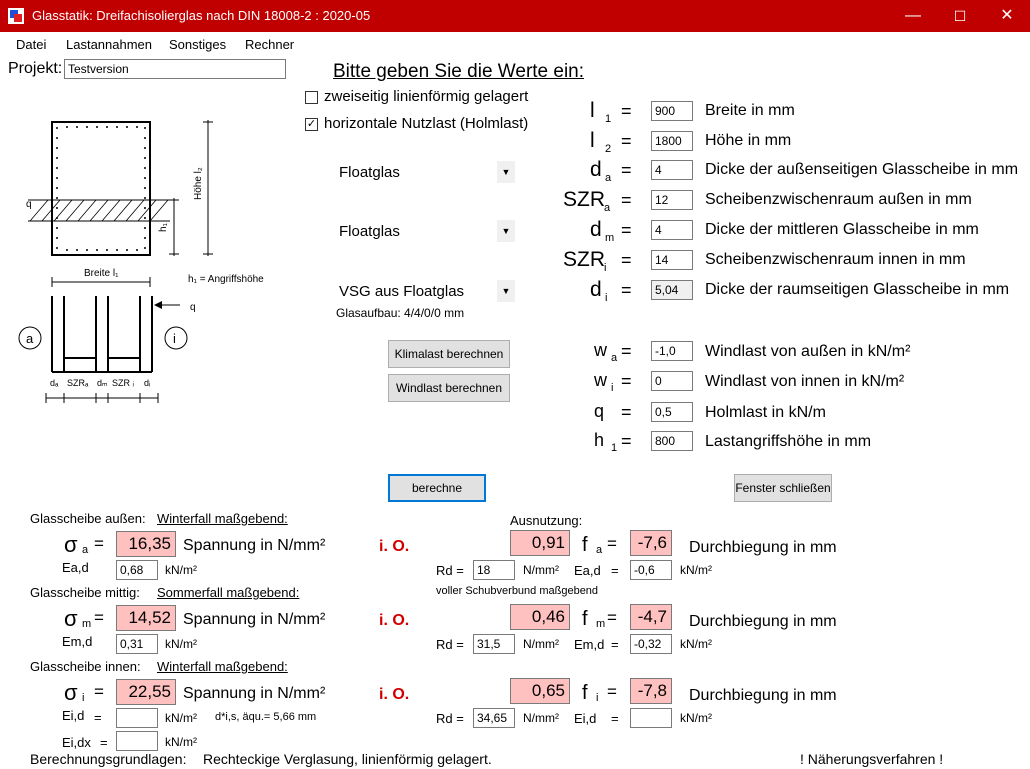 The image size is (1030, 769). What do you see at coordinates (494, 570) in the screenshot?
I see `rd-value: 18` at bounding box center [494, 570].